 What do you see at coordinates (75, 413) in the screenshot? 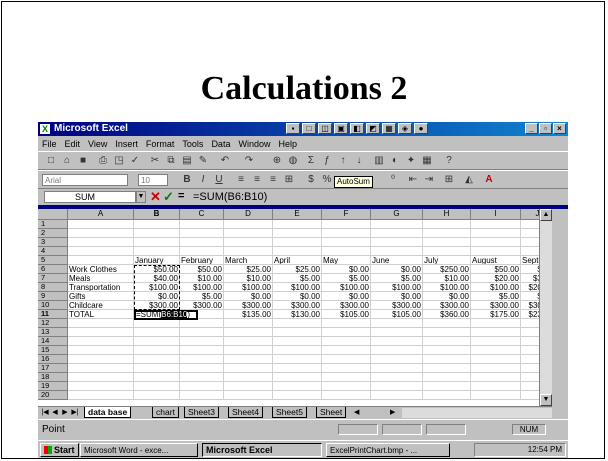
I see `last-sheet-icon: ▶|` at bounding box center [75, 413].